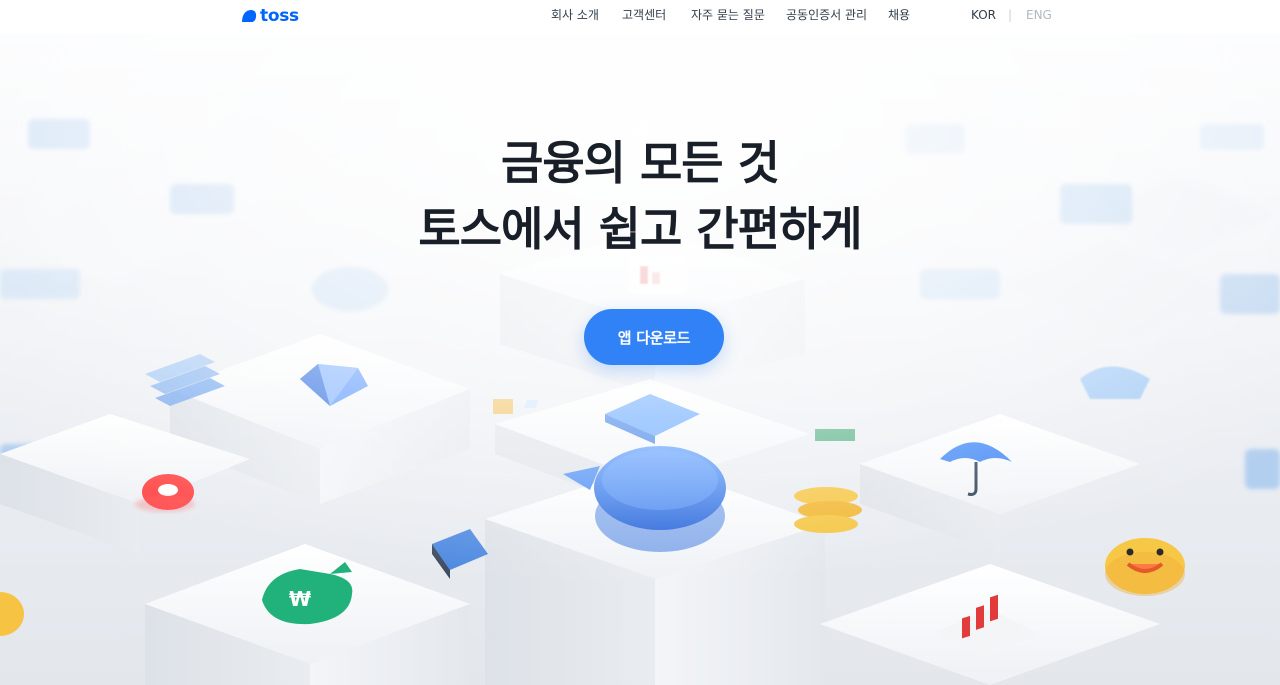  Describe the element at coordinates (899, 15) in the screenshot. I see `nav-careers: 채용` at that location.